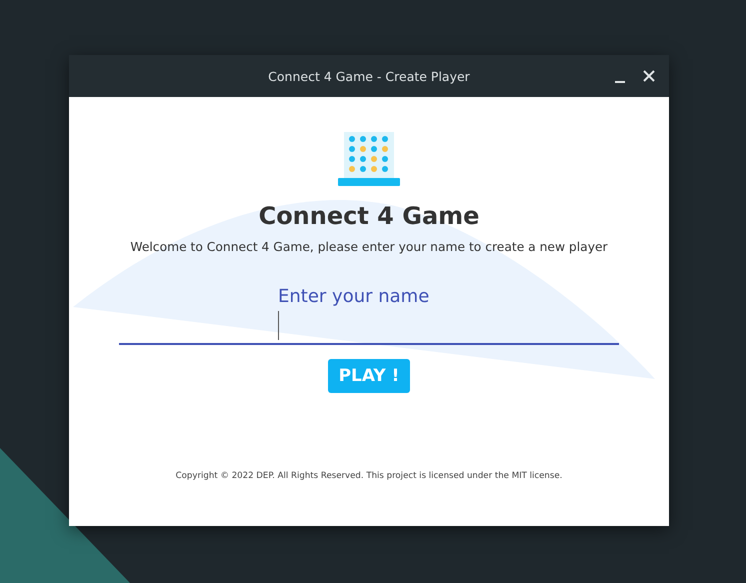 This screenshot has height=583, width=746. I want to click on minimize-icon, so click(620, 82).